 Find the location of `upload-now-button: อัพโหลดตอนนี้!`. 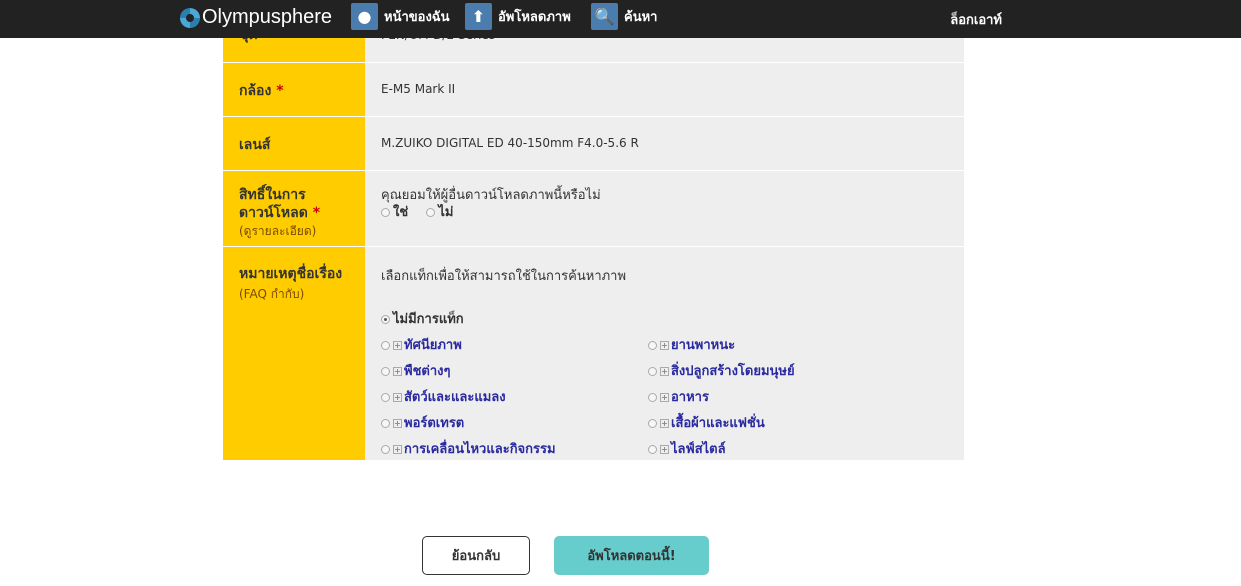

upload-now-button: อัพโหลดตอนนี้! is located at coordinates (631, 555).